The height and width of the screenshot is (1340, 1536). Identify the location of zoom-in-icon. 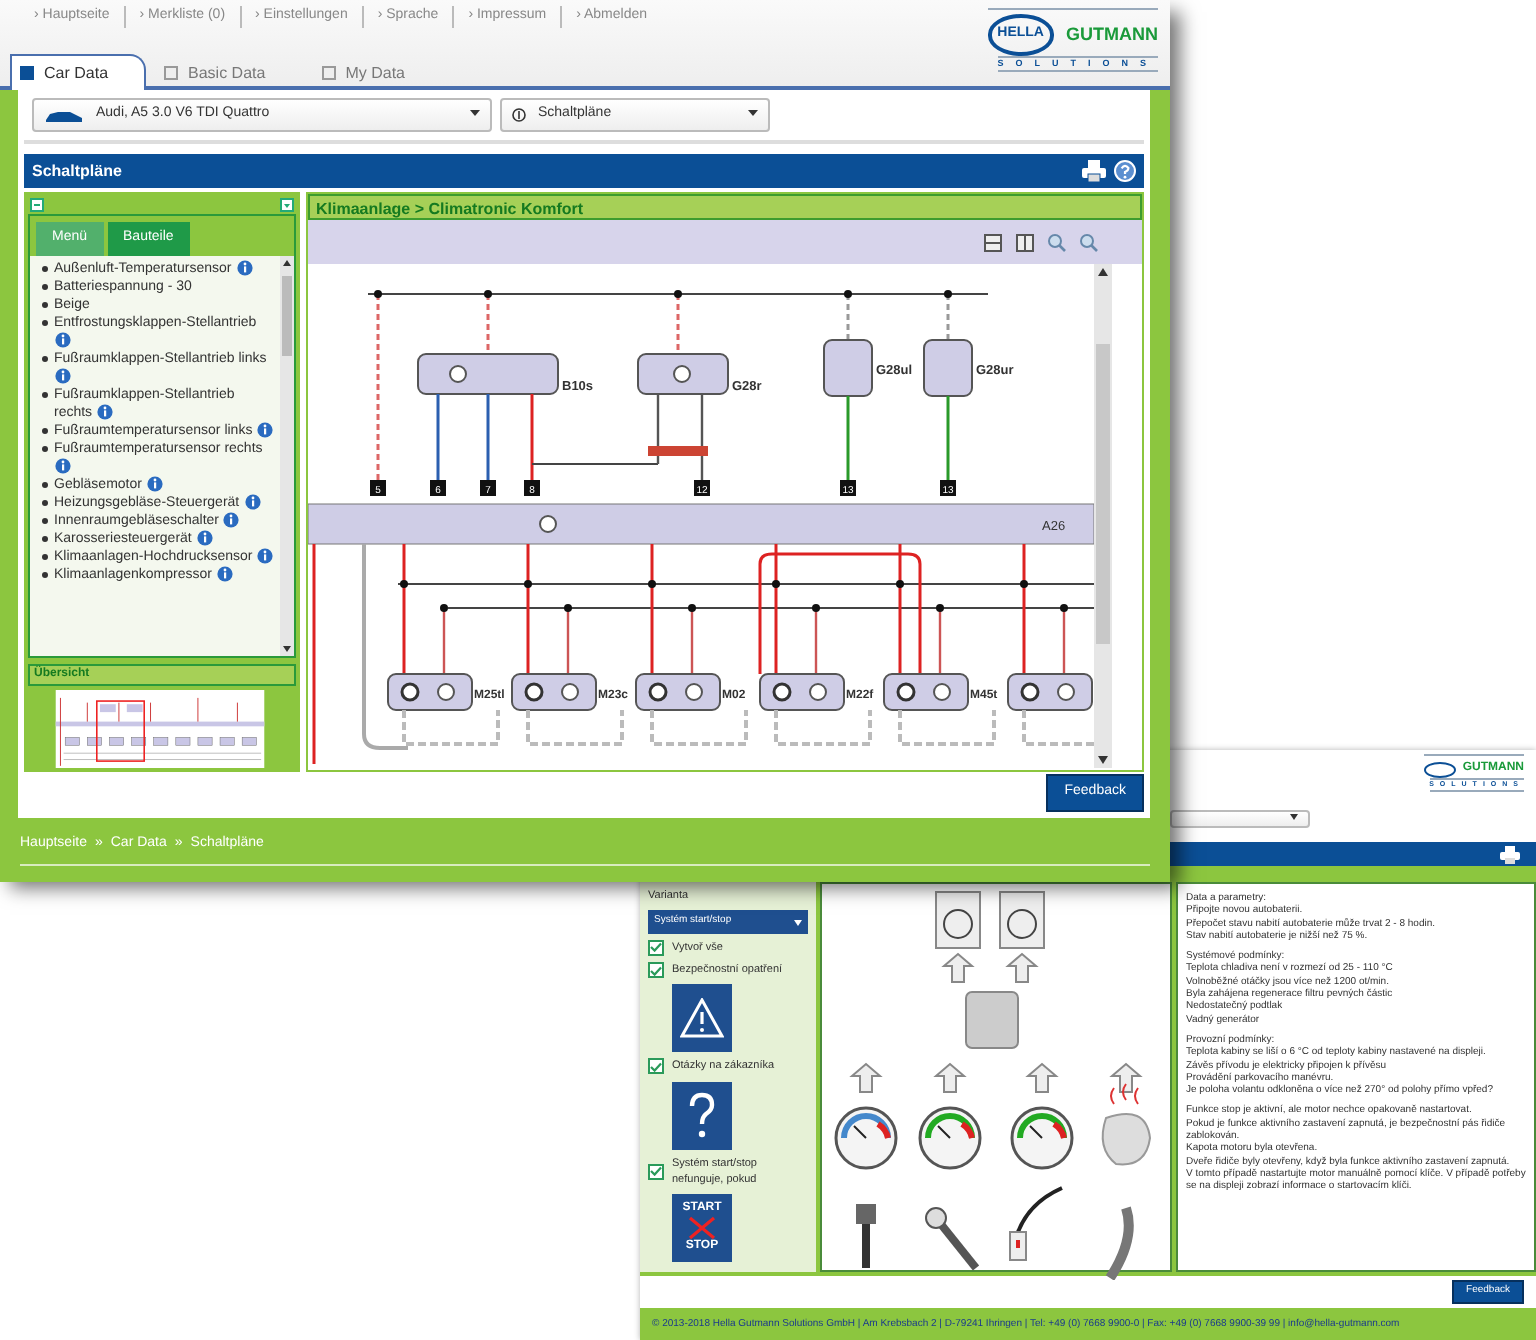
(1057, 242).